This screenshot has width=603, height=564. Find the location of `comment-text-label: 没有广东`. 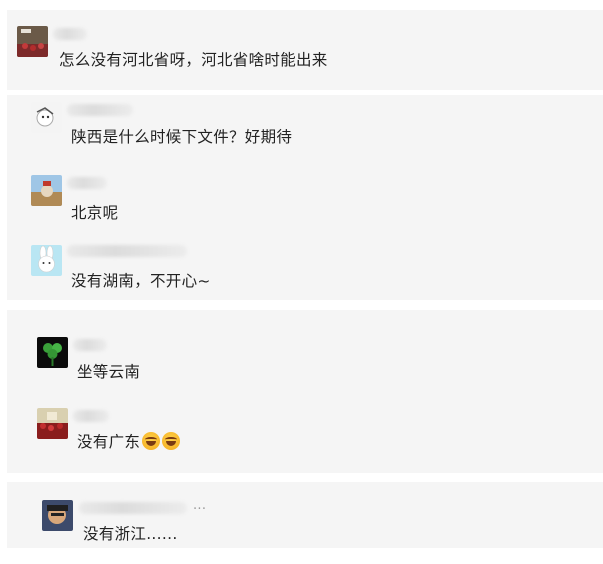

comment-text-label: 没有广东 is located at coordinates (109, 442).